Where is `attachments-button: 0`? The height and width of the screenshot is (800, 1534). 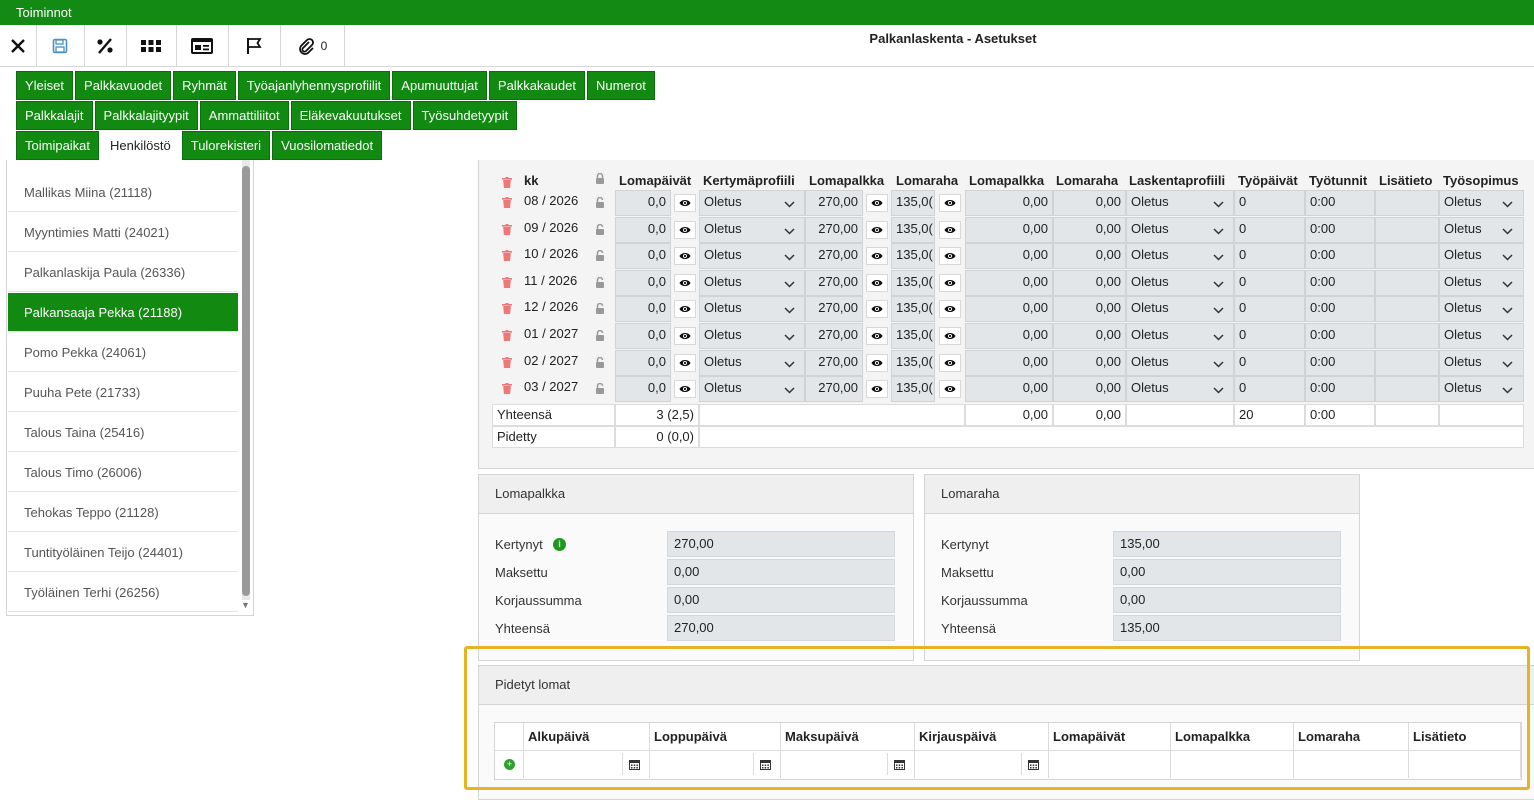 attachments-button: 0 is located at coordinates (312, 45).